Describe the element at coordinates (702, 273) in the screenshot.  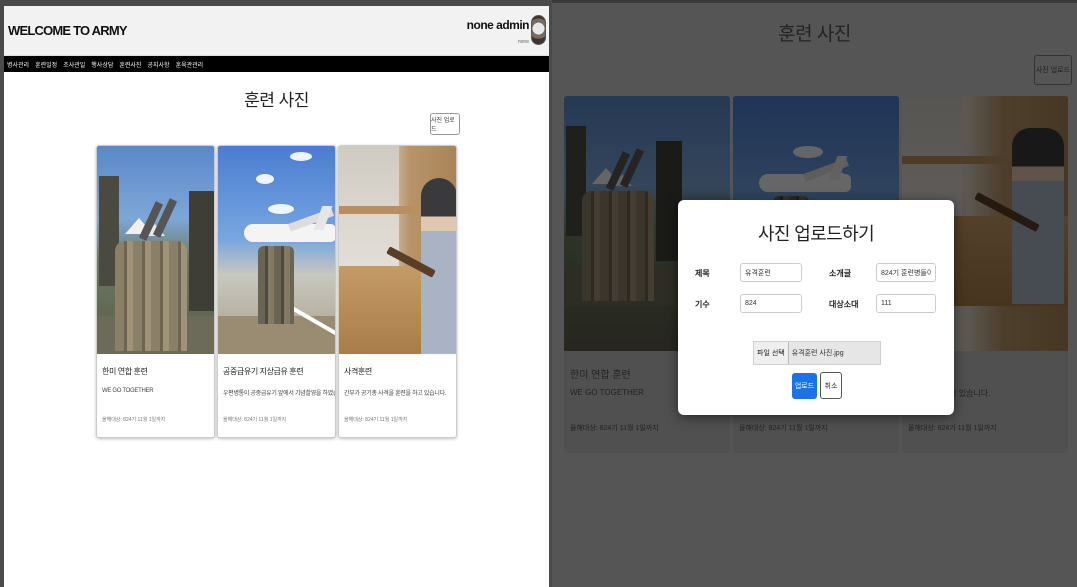
I see `title-label: 제목` at that location.